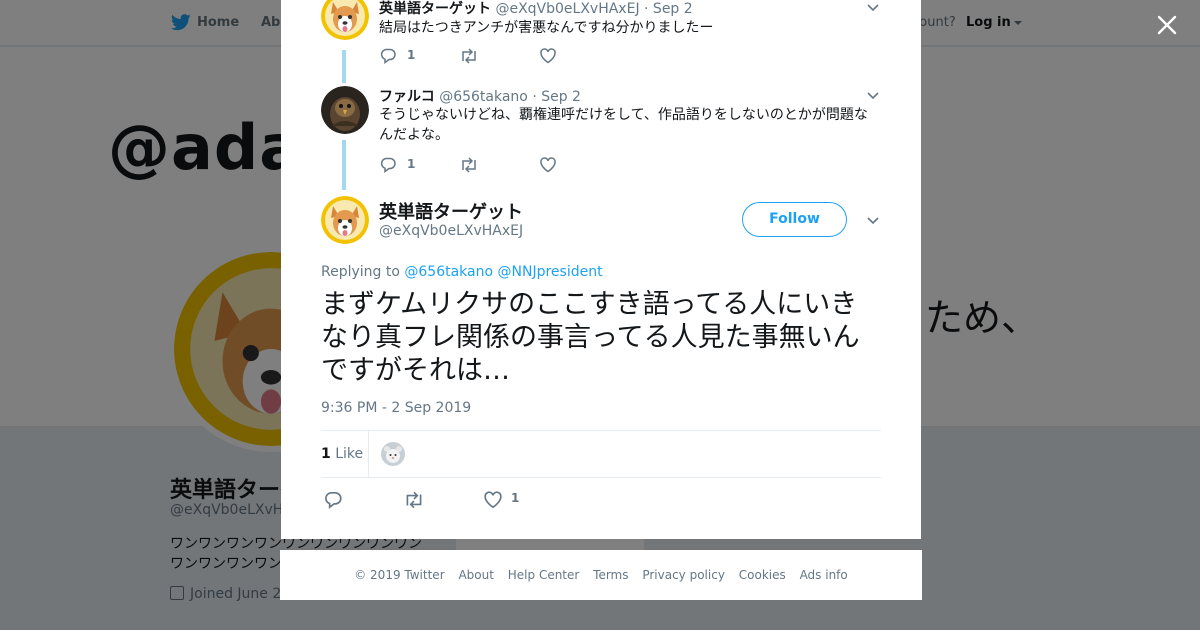 The width and height of the screenshot is (1200, 630). Describe the element at coordinates (471, 499) in the screenshot. I see `main-tweet-actions: 1` at that location.